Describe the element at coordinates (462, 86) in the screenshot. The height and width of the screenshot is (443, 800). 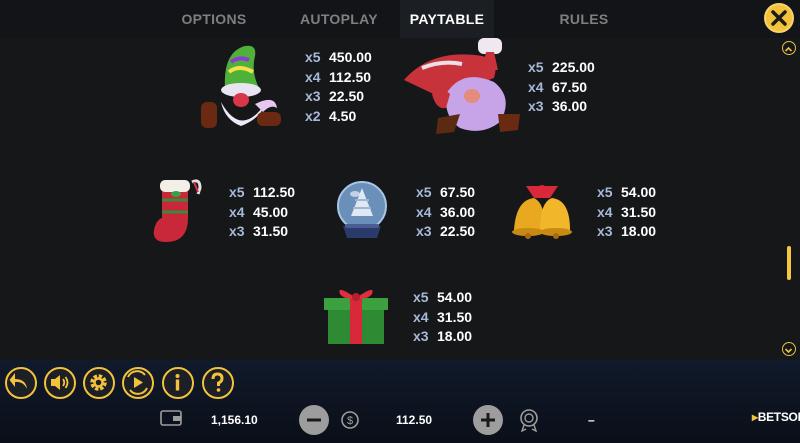
I see `gnome-red-symbol` at that location.